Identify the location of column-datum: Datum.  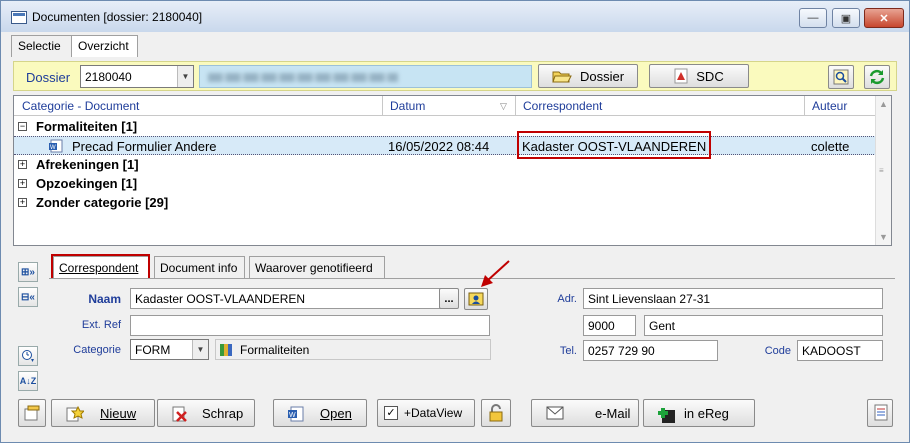
(407, 106).